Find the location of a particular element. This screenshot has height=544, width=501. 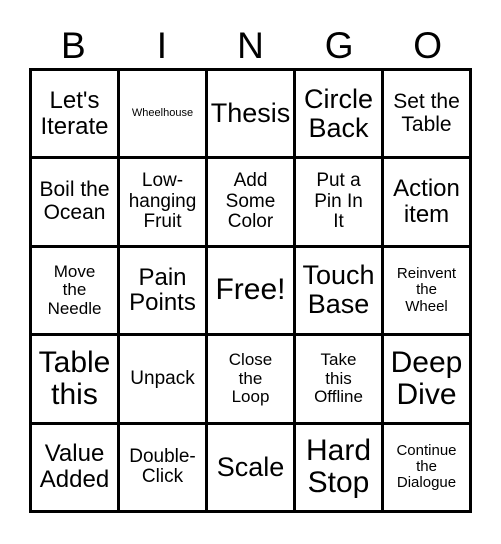

bingo-cell: Take this Offline is located at coordinates (340, 380).